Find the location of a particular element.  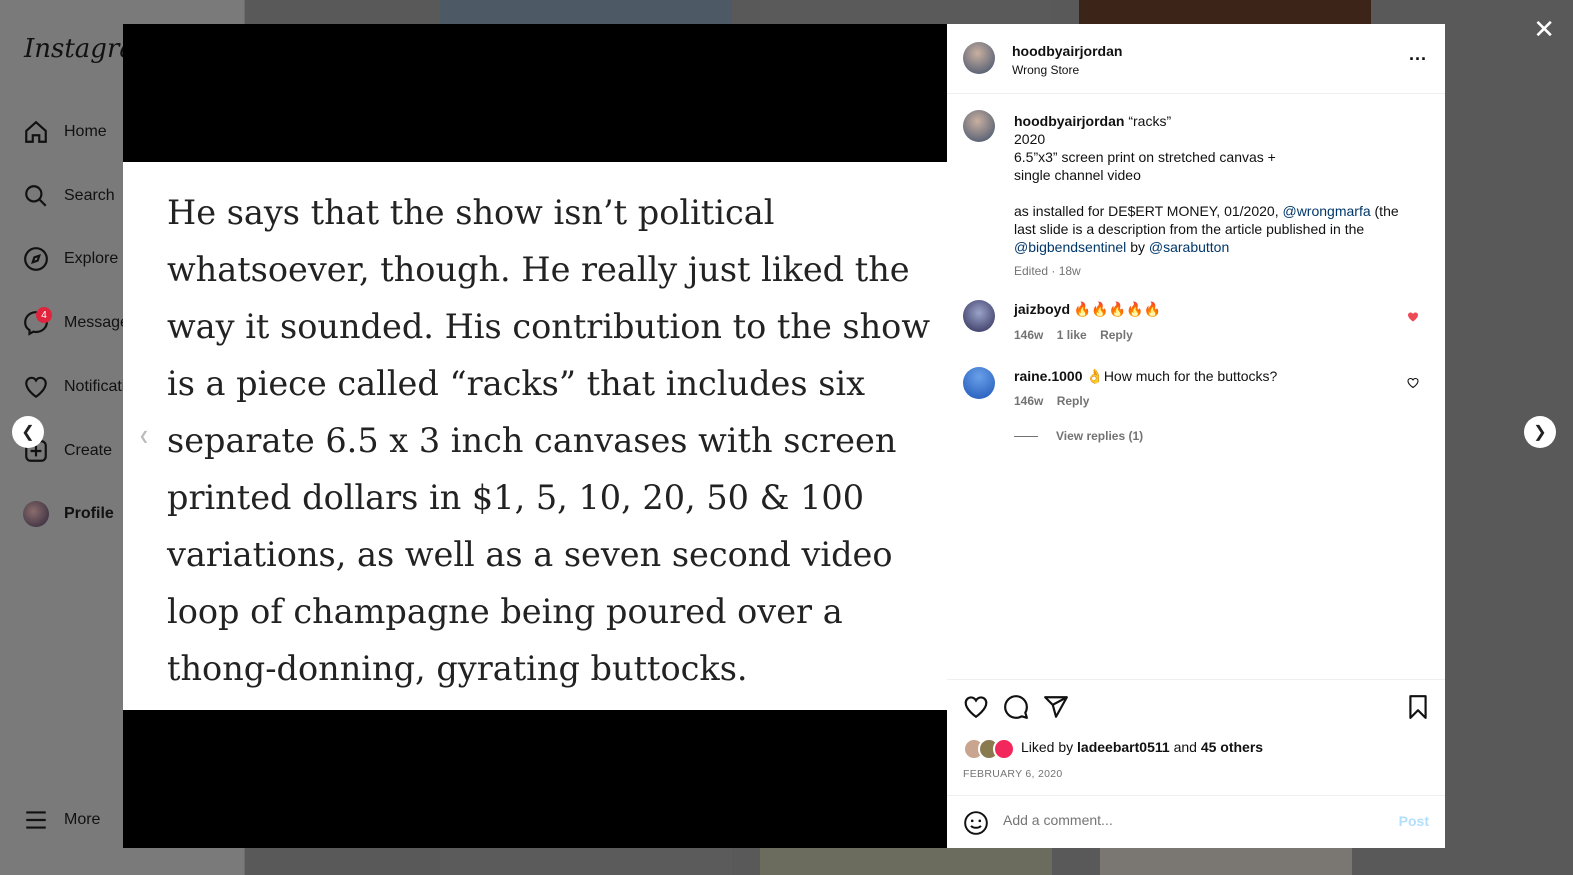

article-line: He says that the show isn’t political is located at coordinates (471, 212).